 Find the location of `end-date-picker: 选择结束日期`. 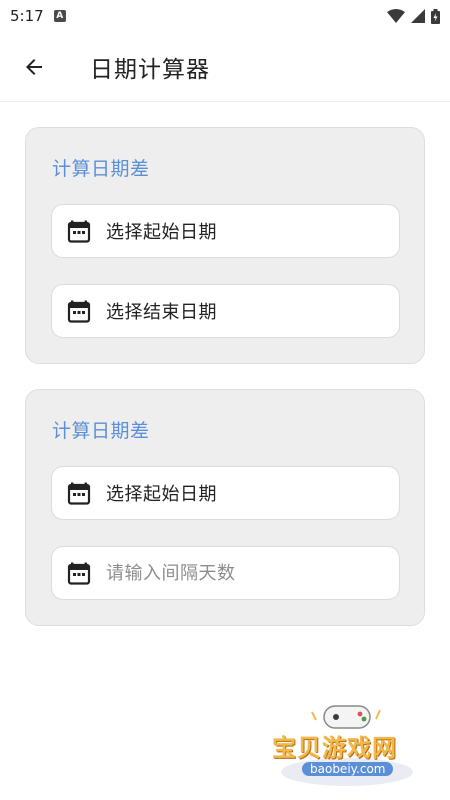

end-date-picker: 选择结束日期 is located at coordinates (225, 311).